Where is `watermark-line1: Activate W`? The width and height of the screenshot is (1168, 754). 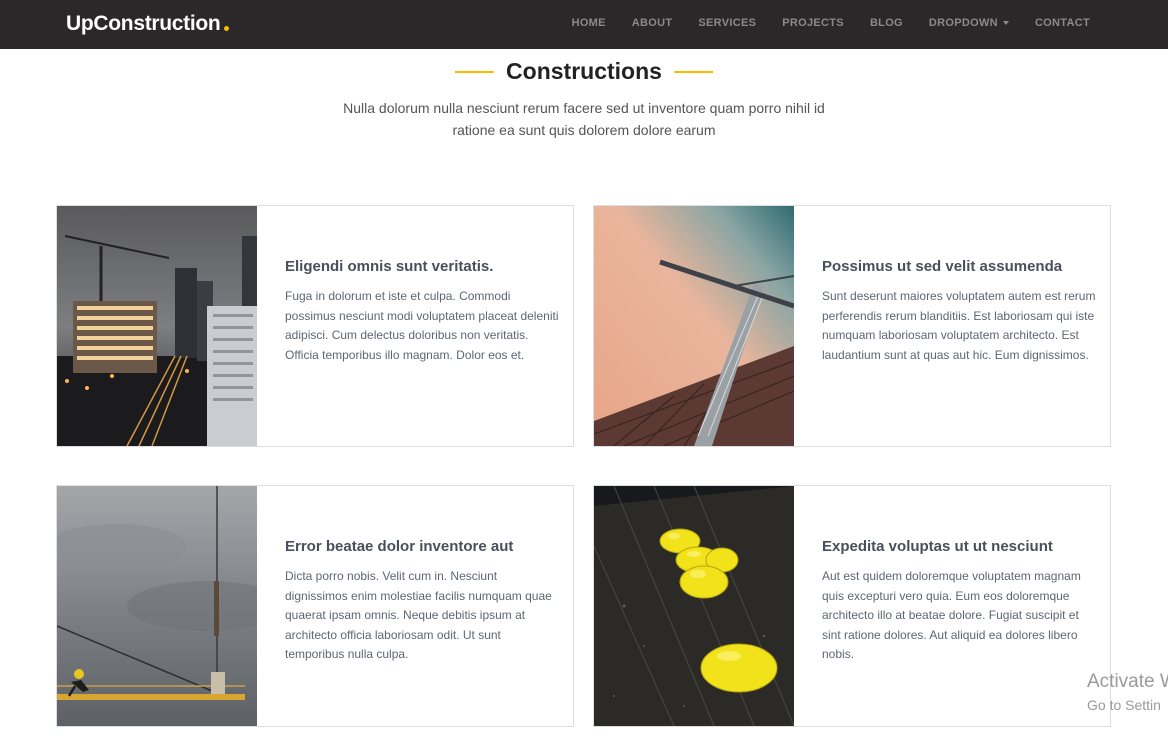
watermark-line1: Activate W is located at coordinates (1127, 681).